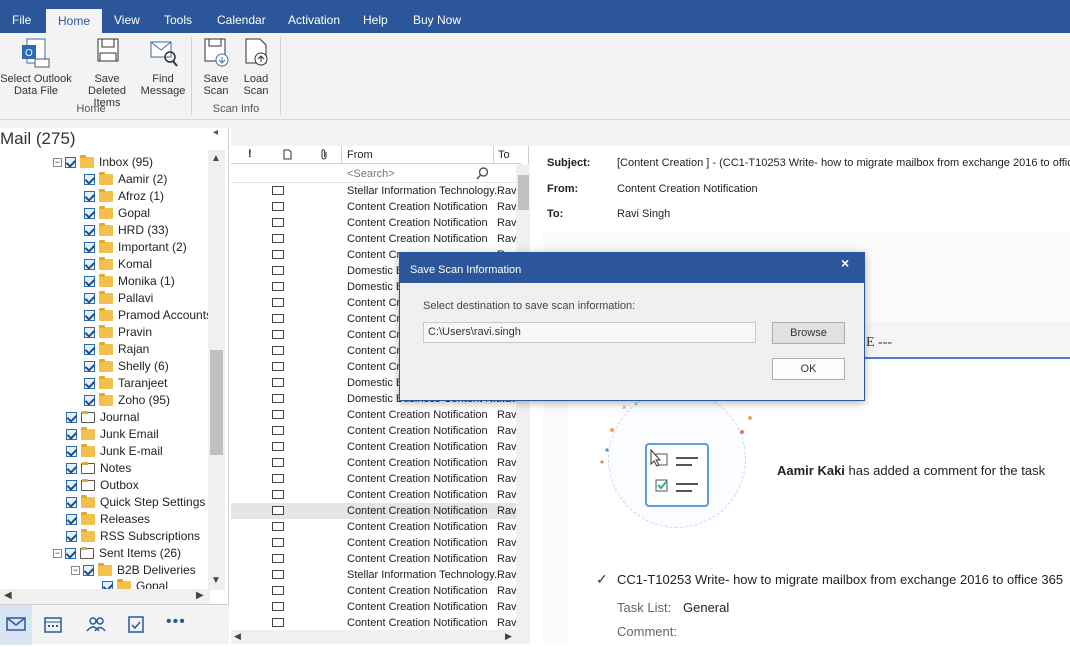  Describe the element at coordinates (216, 580) in the screenshot. I see `scroll-down-icon: ▼` at that location.